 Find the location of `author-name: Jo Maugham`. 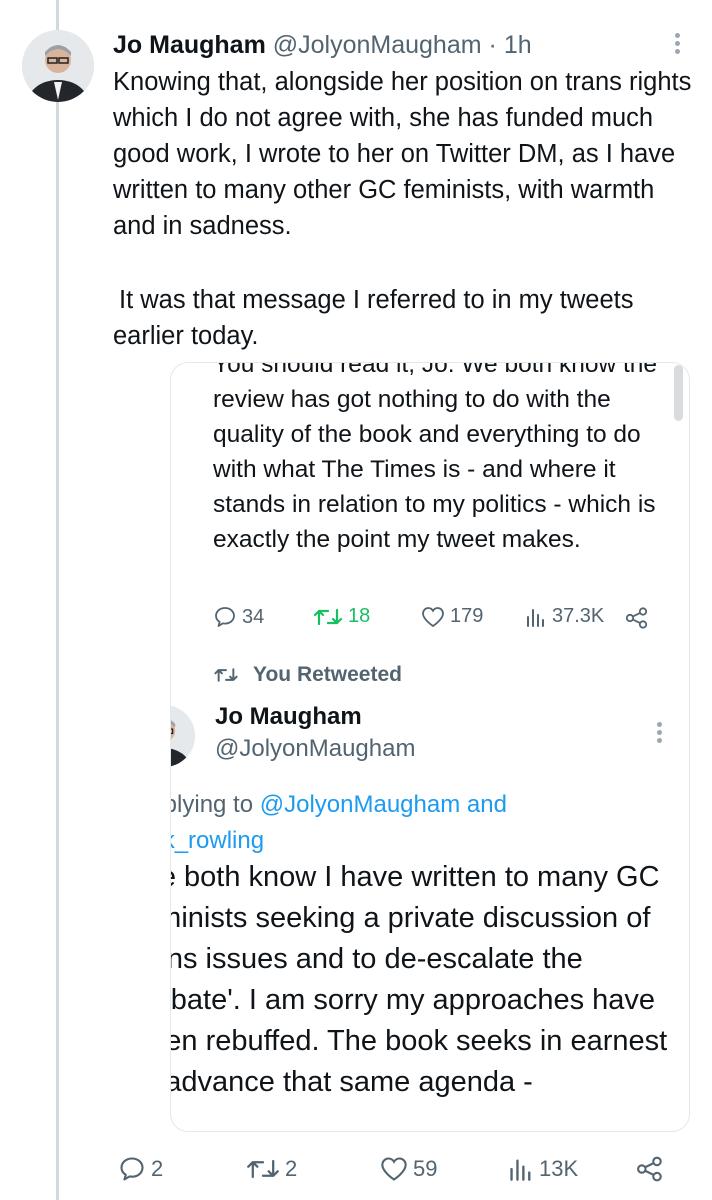

author-name: Jo Maugham is located at coordinates (189, 45).